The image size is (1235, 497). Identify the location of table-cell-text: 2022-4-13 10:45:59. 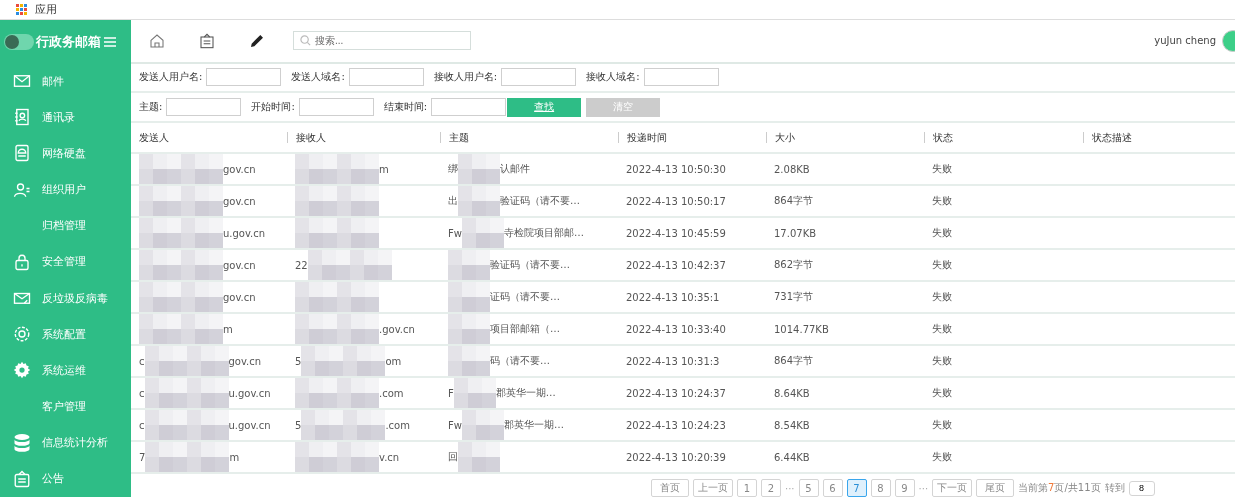
(676, 233).